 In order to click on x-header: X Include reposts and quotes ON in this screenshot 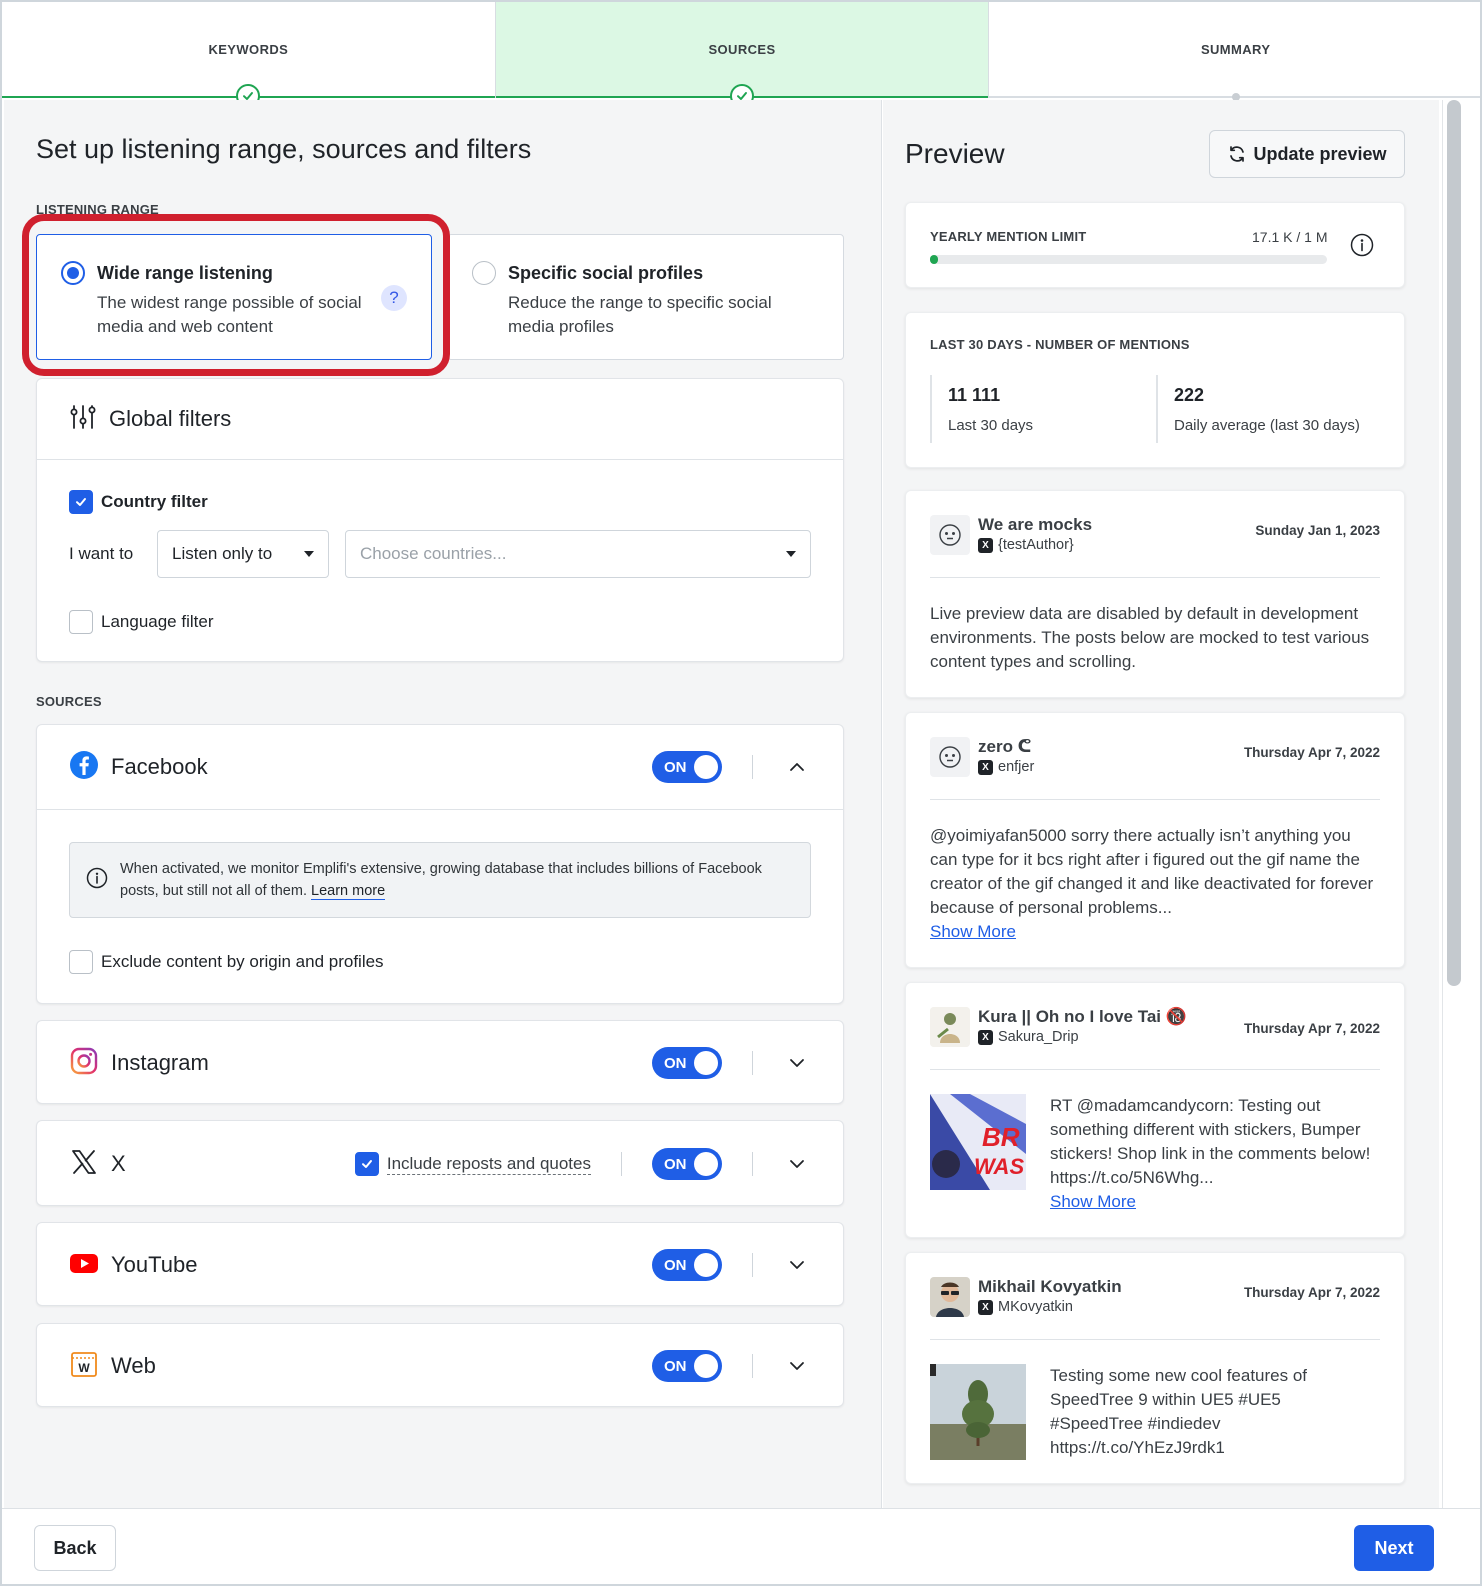, I will do `click(440, 1164)`.